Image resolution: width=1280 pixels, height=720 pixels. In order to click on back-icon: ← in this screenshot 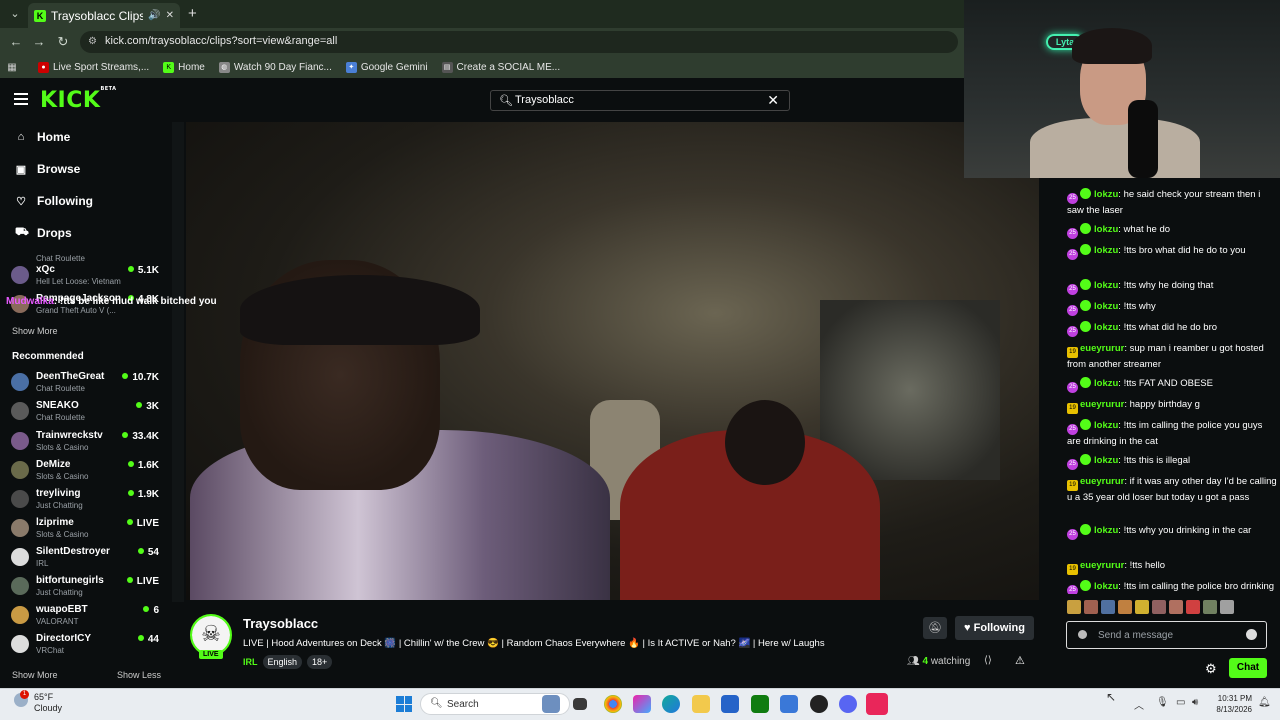, I will do `click(16, 41)`.